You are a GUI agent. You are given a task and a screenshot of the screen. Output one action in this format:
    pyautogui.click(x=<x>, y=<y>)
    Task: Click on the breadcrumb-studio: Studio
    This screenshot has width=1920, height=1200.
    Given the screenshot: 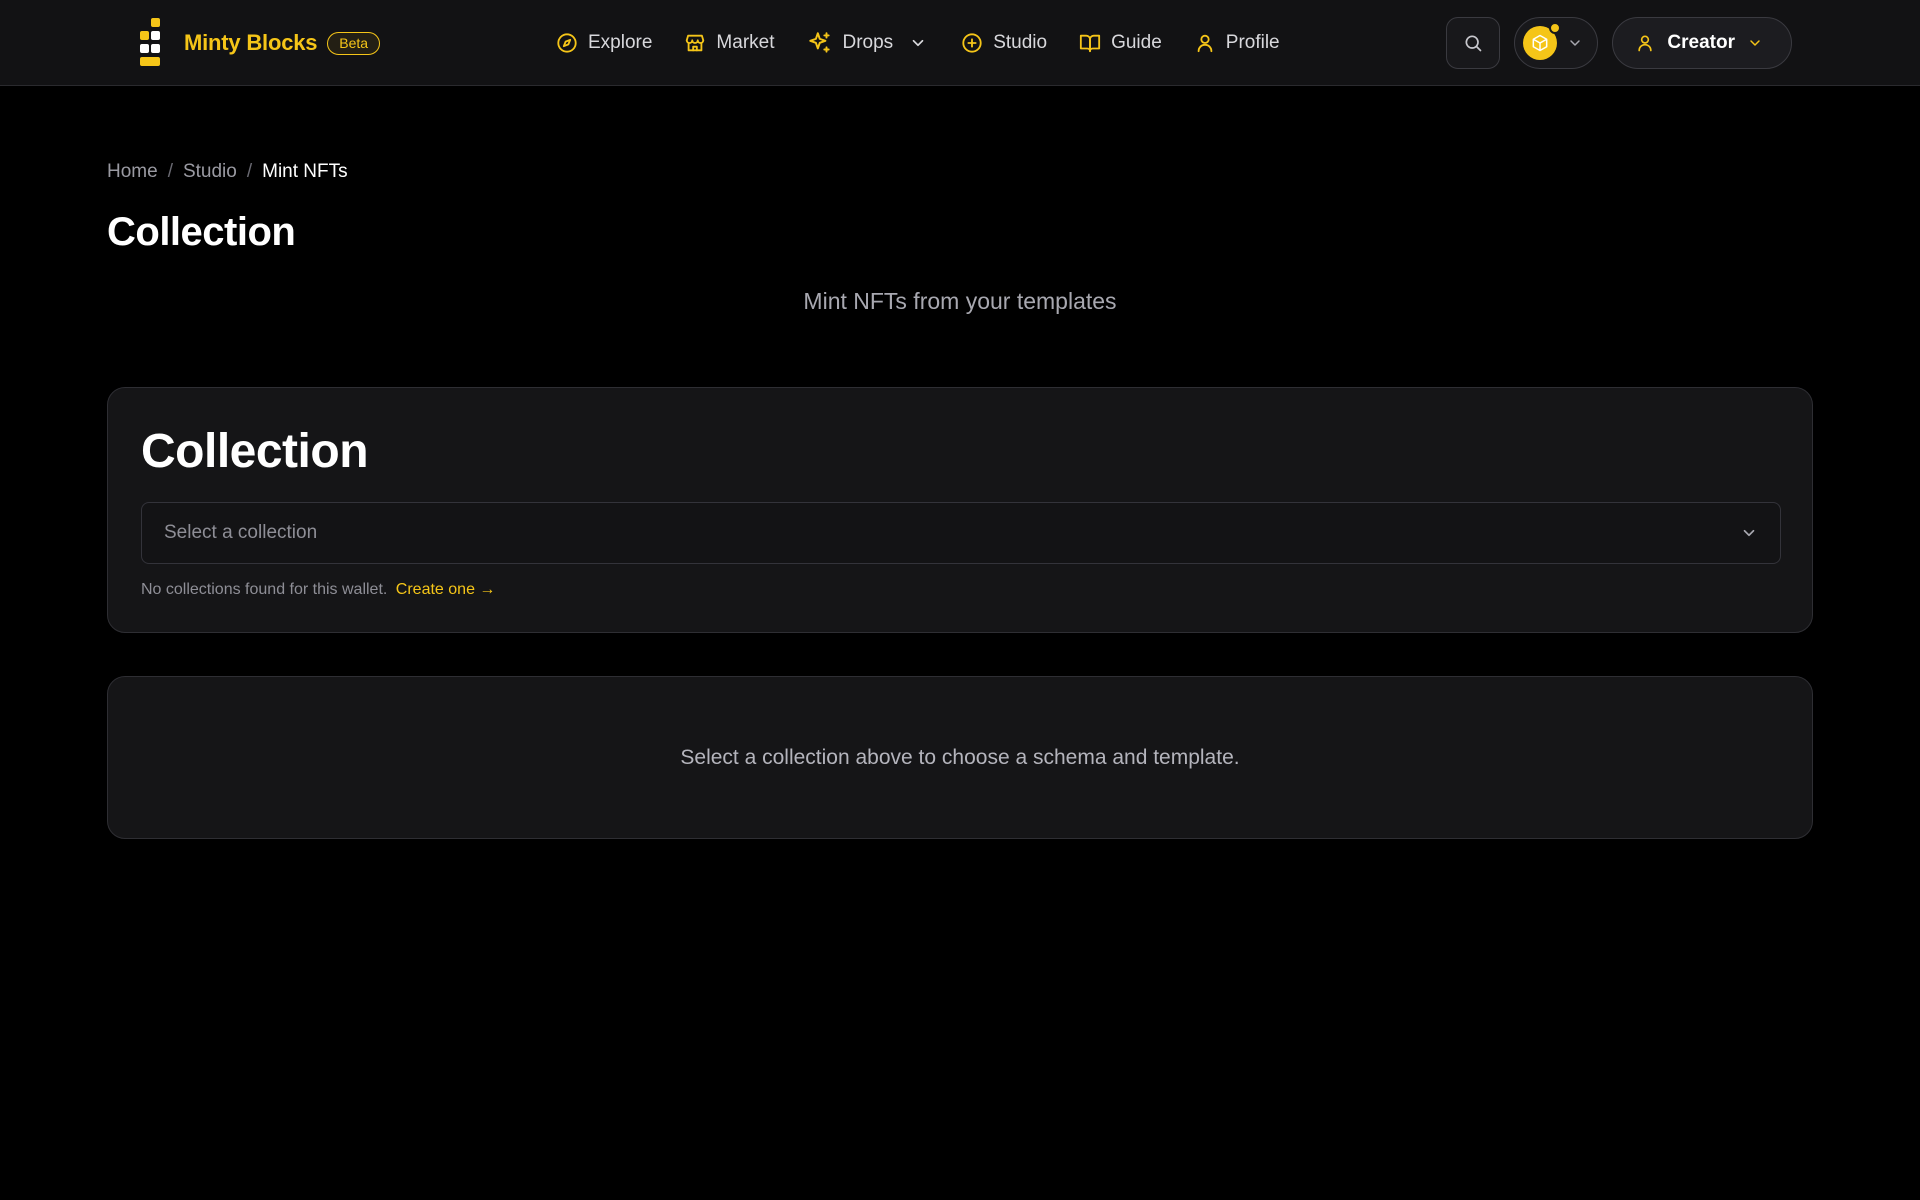 What is the action you would take?
    pyautogui.click(x=210, y=172)
    